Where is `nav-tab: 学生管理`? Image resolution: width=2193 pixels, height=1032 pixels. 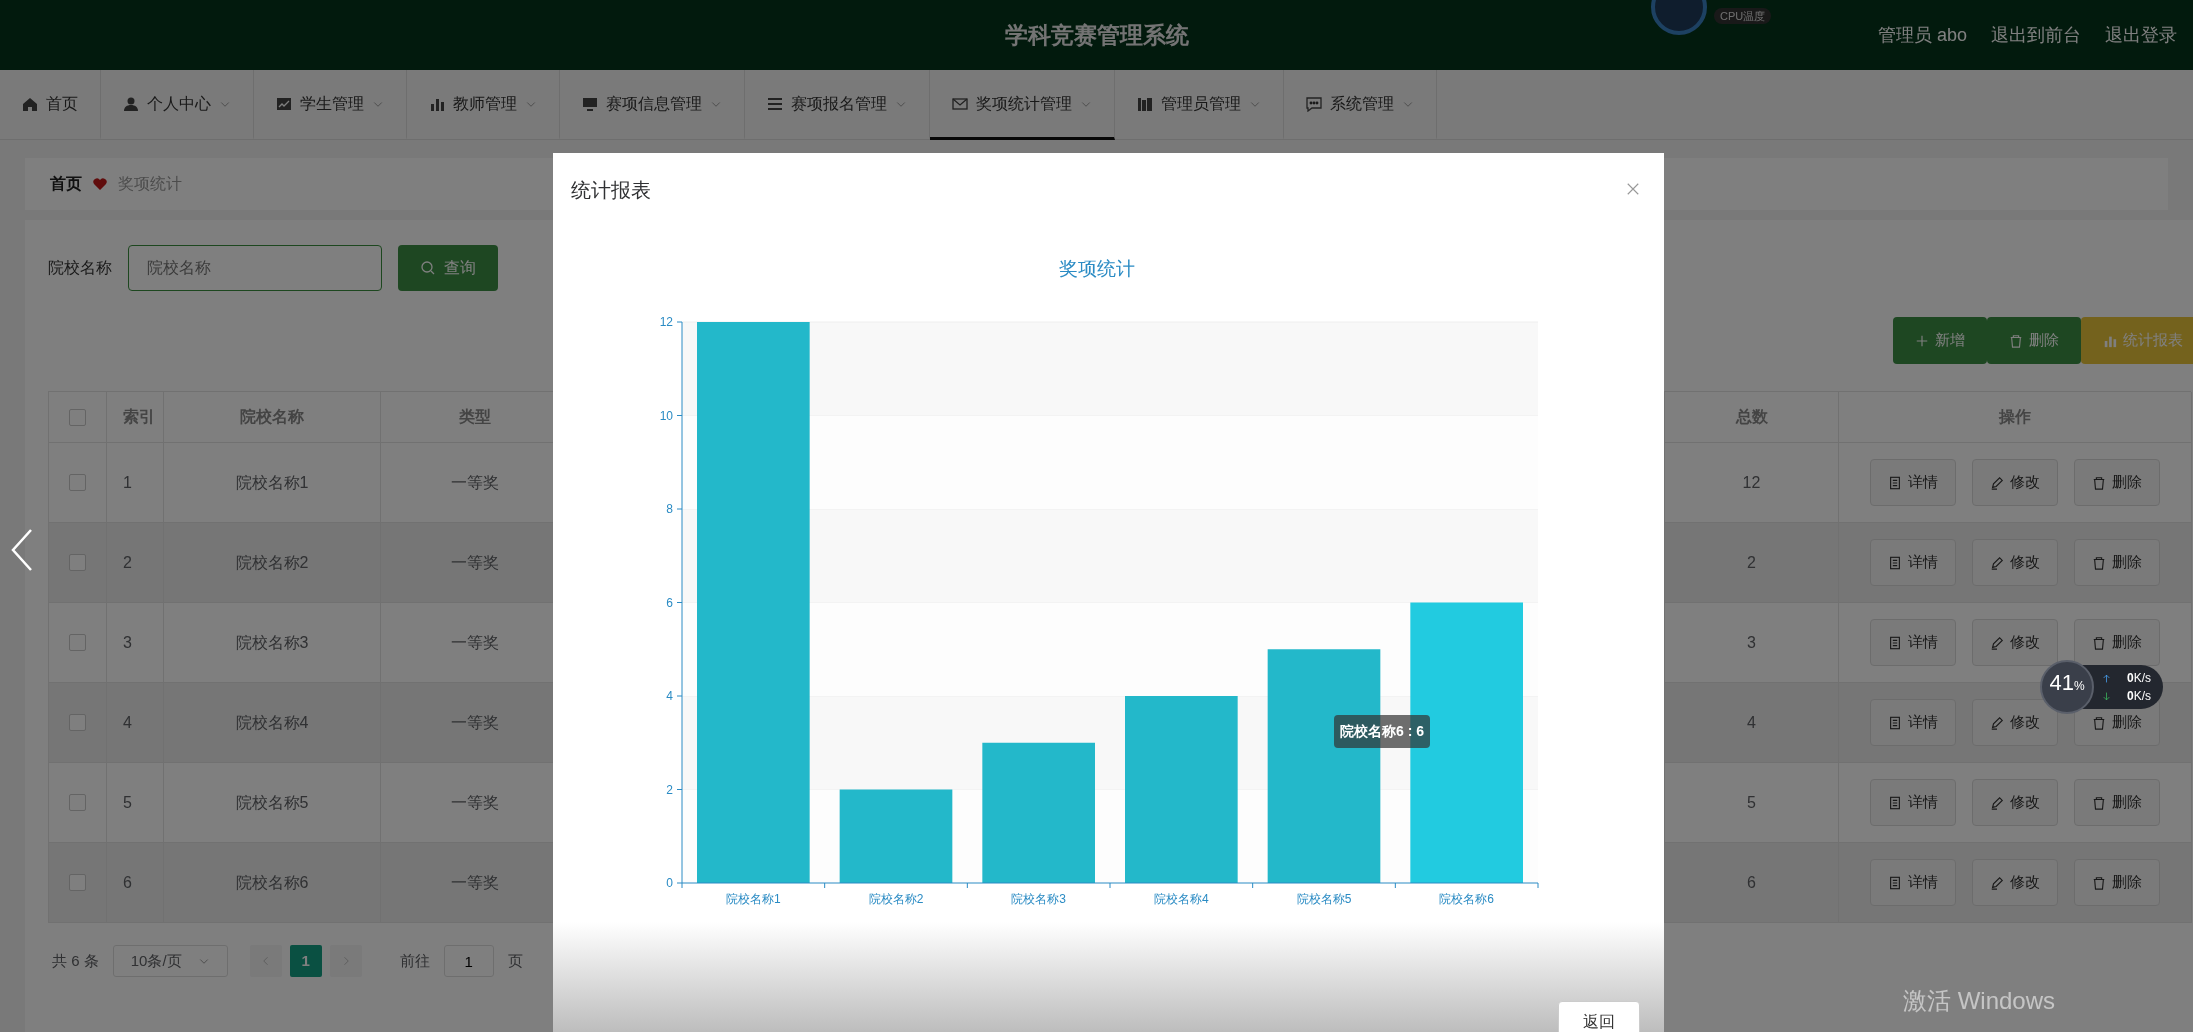
nav-tab: 学生管理 is located at coordinates (330, 105).